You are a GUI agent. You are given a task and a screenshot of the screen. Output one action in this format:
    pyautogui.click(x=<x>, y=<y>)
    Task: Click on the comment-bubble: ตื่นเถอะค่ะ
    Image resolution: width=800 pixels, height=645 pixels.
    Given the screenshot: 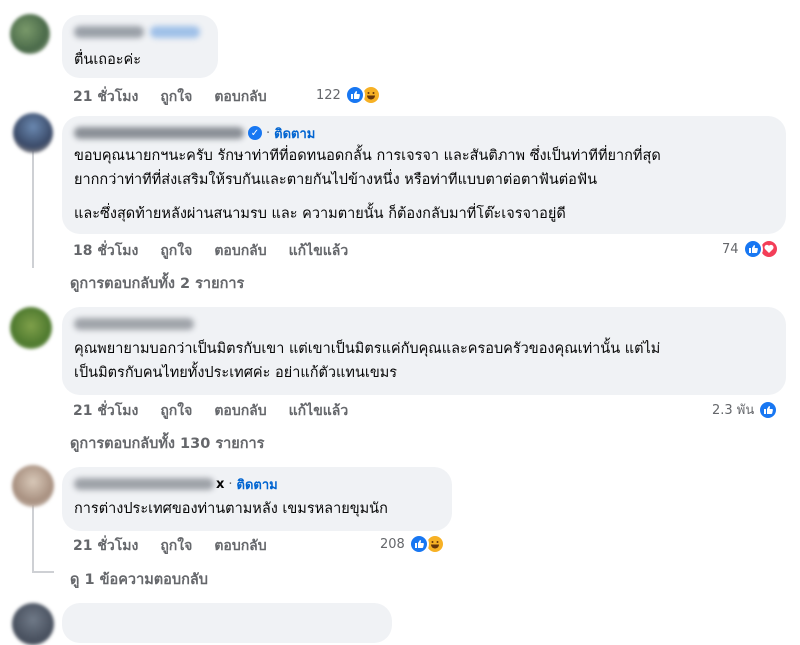 What is the action you would take?
    pyautogui.click(x=140, y=46)
    